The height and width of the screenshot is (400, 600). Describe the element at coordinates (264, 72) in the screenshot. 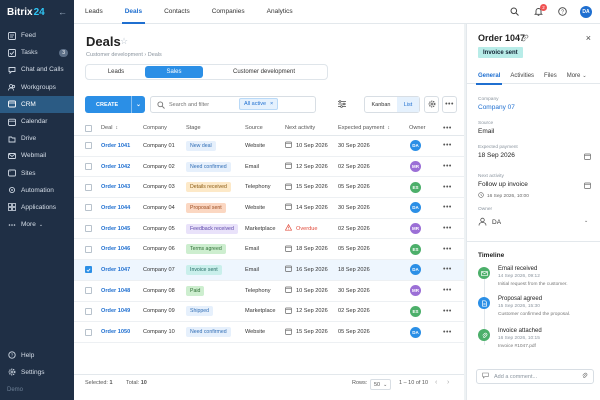

I see `segment-customer-development: Customer development` at that location.